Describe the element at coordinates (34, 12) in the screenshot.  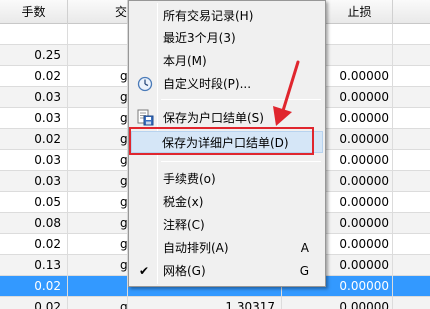
I see `column-header-lots: 手数` at that location.